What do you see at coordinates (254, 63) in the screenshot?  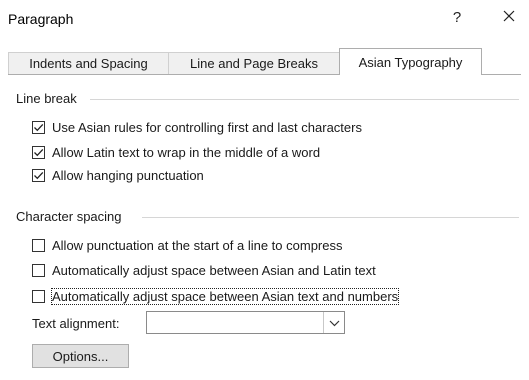 I see `tab-line-and-page-breaks: Line and Page Breaks` at bounding box center [254, 63].